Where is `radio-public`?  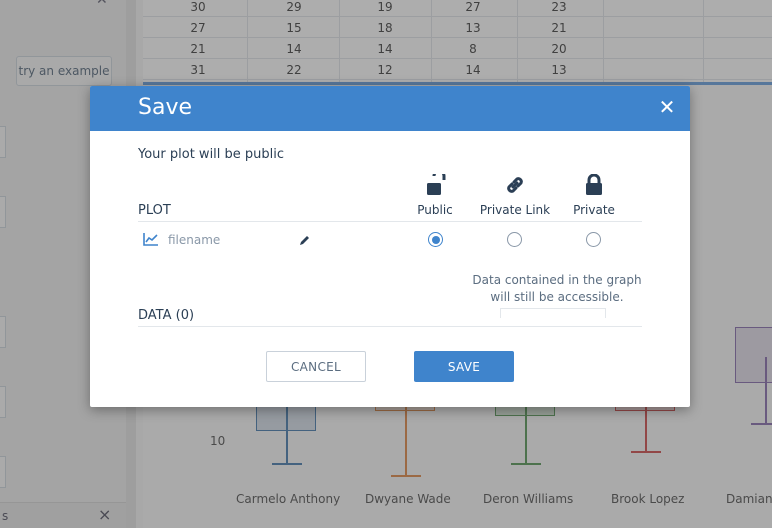 radio-public is located at coordinates (435, 239).